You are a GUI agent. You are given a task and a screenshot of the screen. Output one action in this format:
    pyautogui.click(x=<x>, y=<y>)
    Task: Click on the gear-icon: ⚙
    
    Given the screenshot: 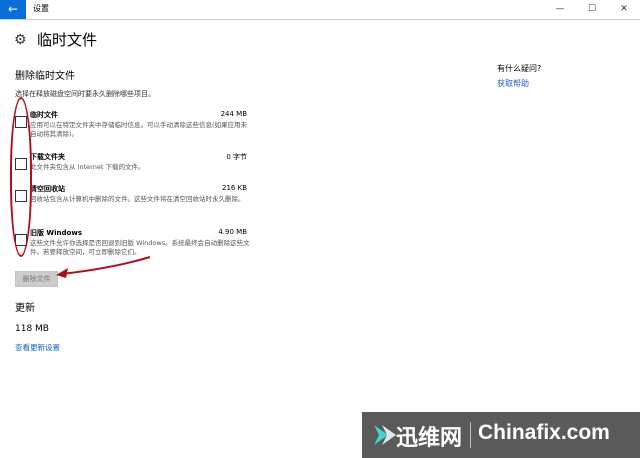 What is the action you would take?
    pyautogui.click(x=20, y=40)
    